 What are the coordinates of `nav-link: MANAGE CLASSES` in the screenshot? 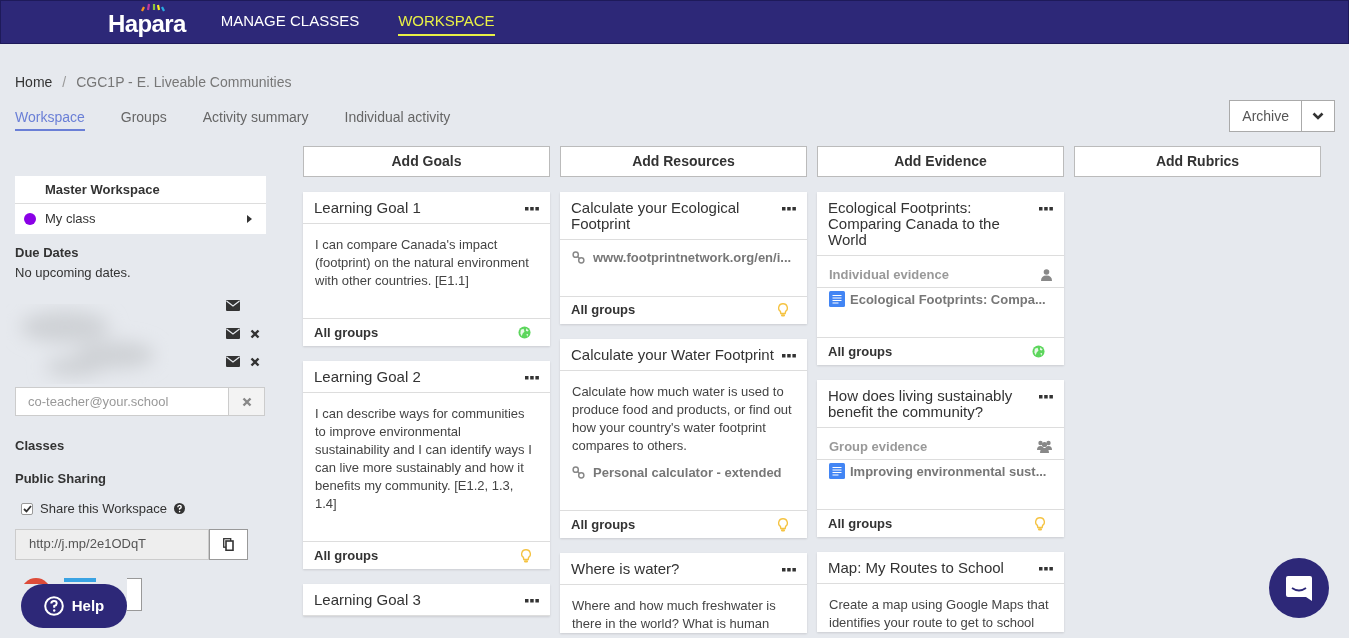 It's located at (290, 22).